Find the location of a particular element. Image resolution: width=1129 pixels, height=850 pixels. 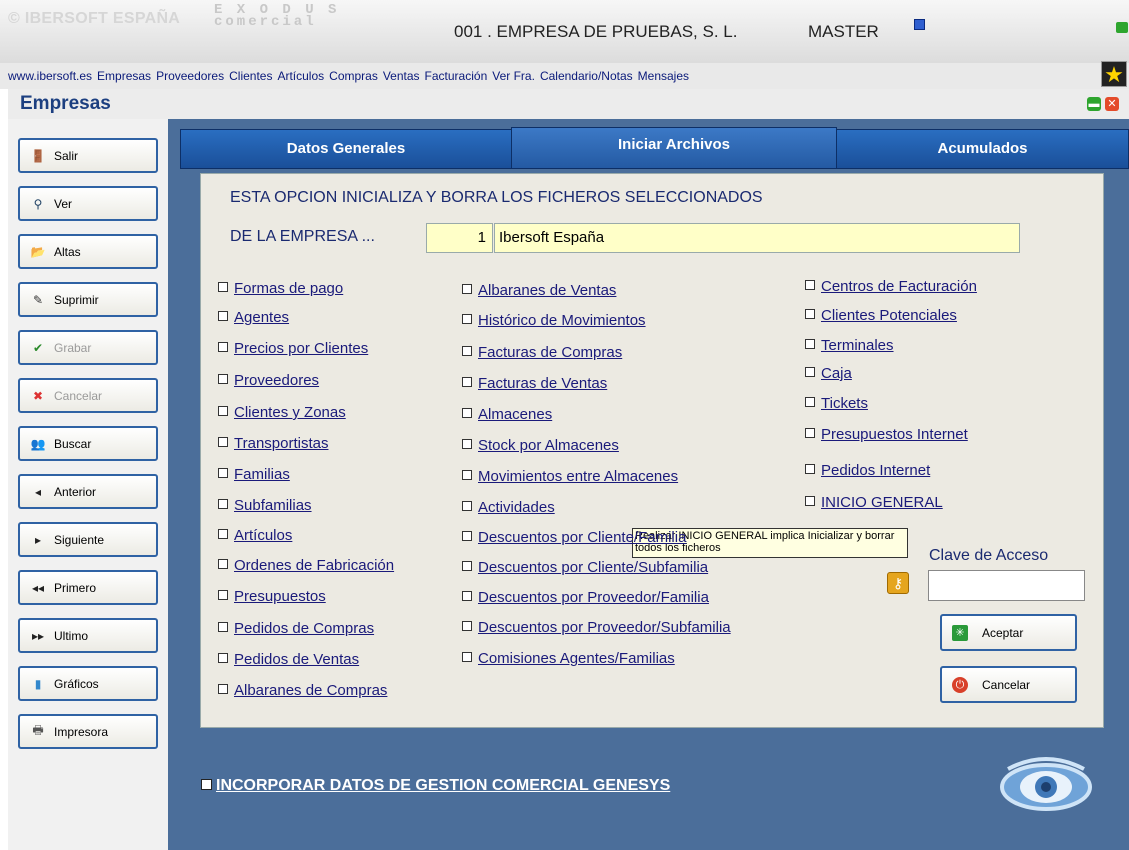

checkbox-item: Presupuestos is located at coordinates (272, 596).